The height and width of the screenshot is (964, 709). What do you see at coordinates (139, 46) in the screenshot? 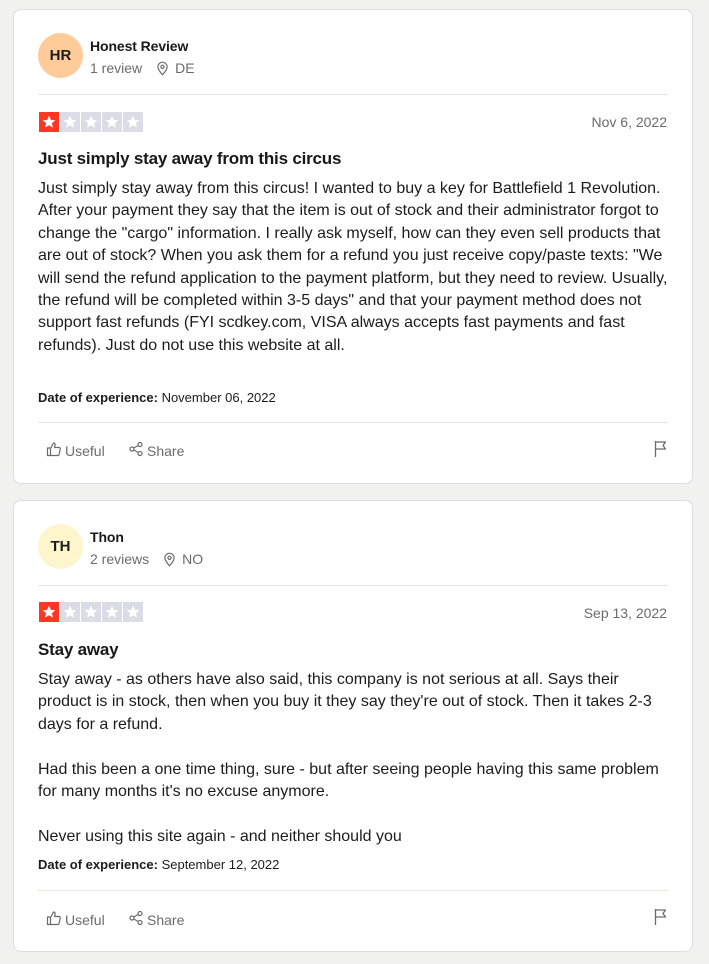
I see `reviewer-name: Honest Review` at bounding box center [139, 46].